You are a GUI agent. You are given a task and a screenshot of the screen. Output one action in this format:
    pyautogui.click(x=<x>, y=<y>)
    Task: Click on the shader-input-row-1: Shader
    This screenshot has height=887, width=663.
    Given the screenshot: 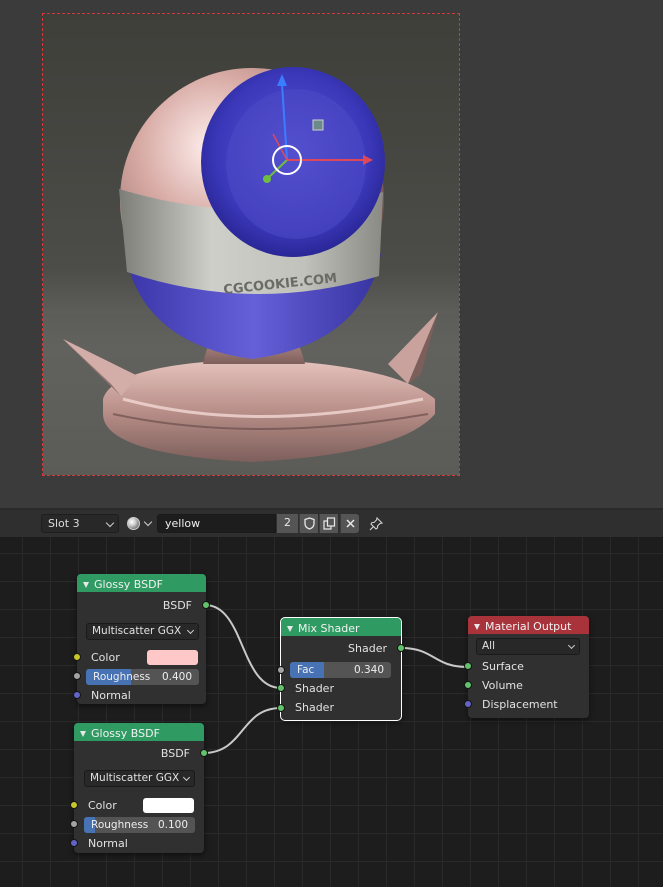 What is the action you would take?
    pyautogui.click(x=341, y=688)
    